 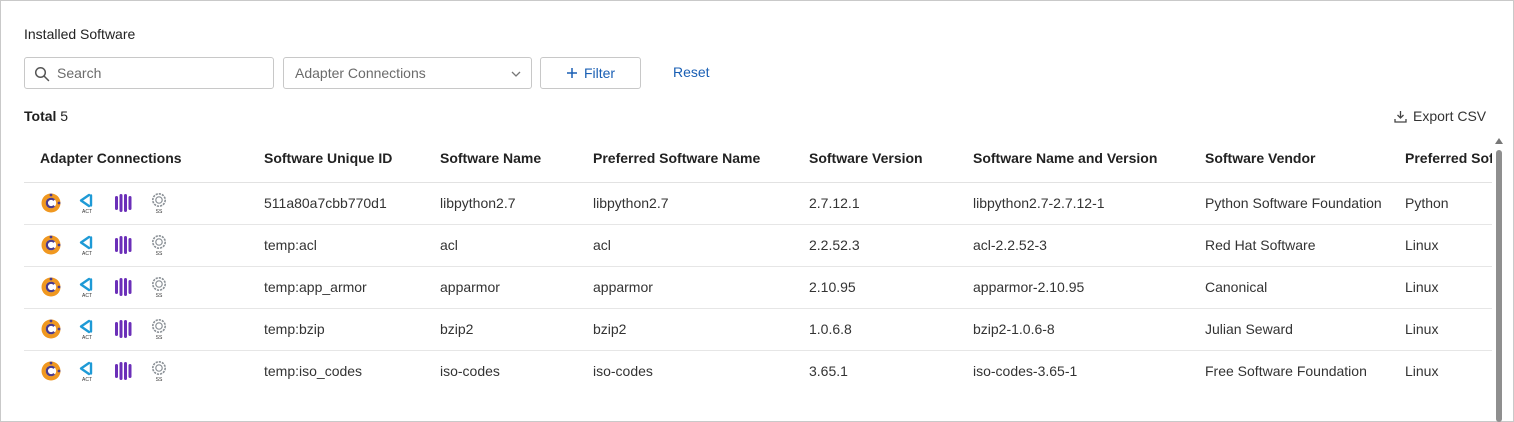 What do you see at coordinates (701, 158) in the screenshot?
I see `column-header: Preferred Software Name` at bounding box center [701, 158].